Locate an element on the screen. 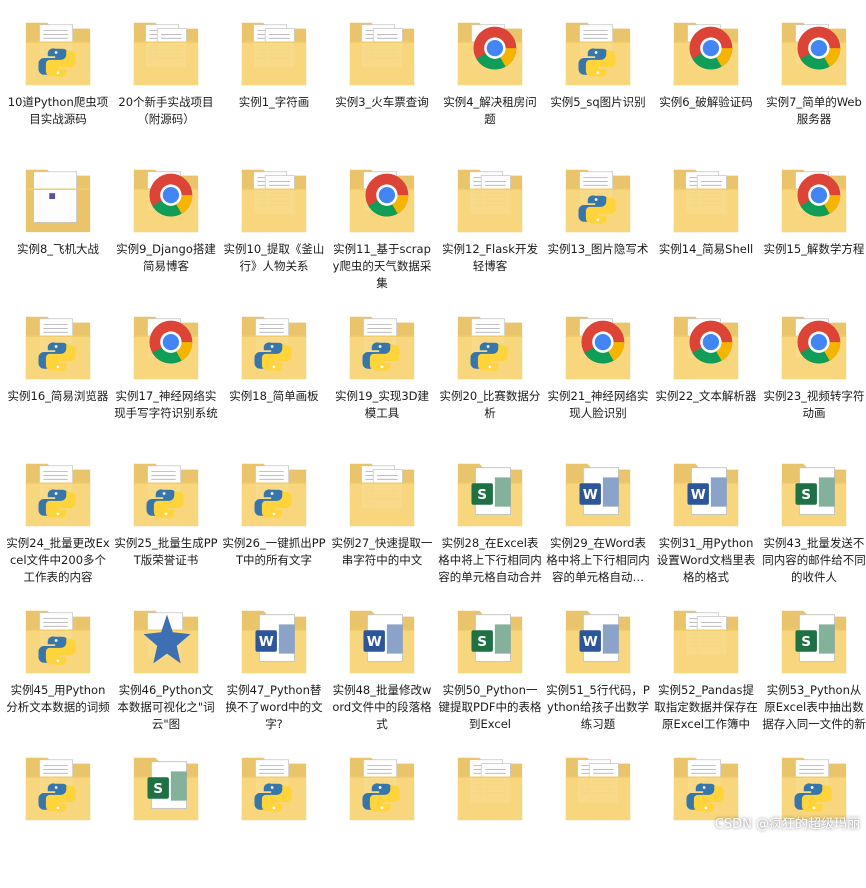 This screenshot has width=866, height=888. svg-text: W is located at coordinates (590, 642).